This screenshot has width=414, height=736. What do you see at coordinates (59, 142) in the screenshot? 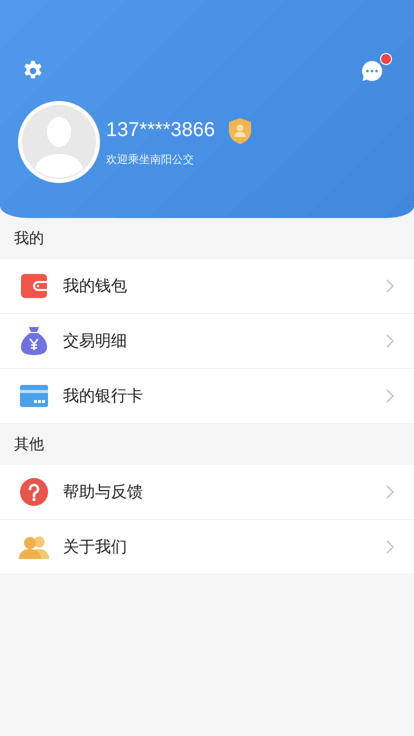
I see `avatar-icon` at bounding box center [59, 142].